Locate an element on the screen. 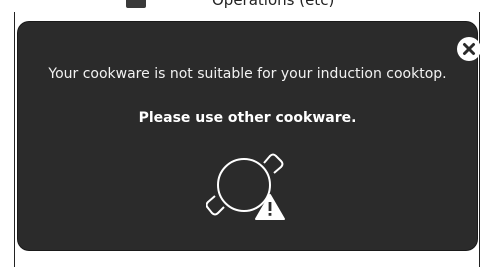 The height and width of the screenshot is (267, 480). header-snippet: Operations (etc) is located at coordinates (273, 4).